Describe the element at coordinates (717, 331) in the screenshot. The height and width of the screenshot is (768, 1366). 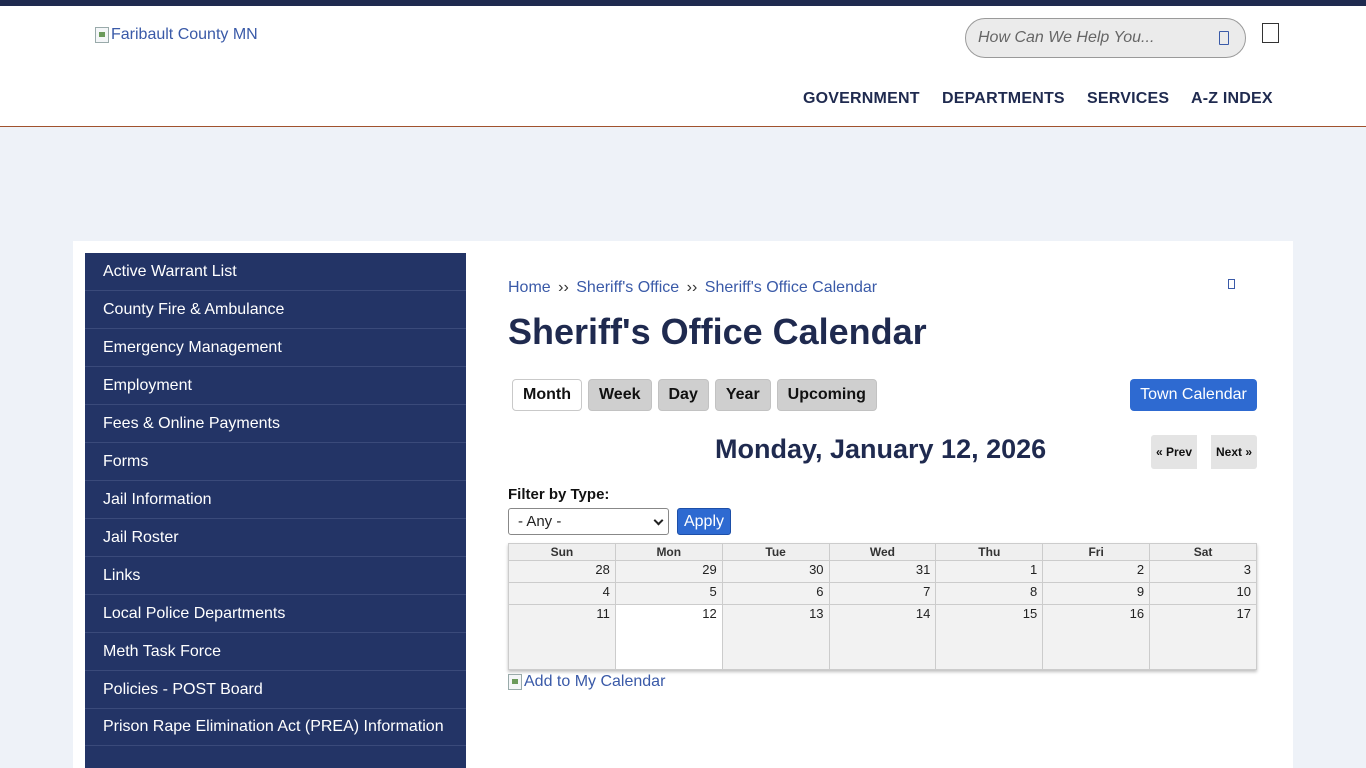
I see `page-title: Sheriff's Office Calendar` at that location.